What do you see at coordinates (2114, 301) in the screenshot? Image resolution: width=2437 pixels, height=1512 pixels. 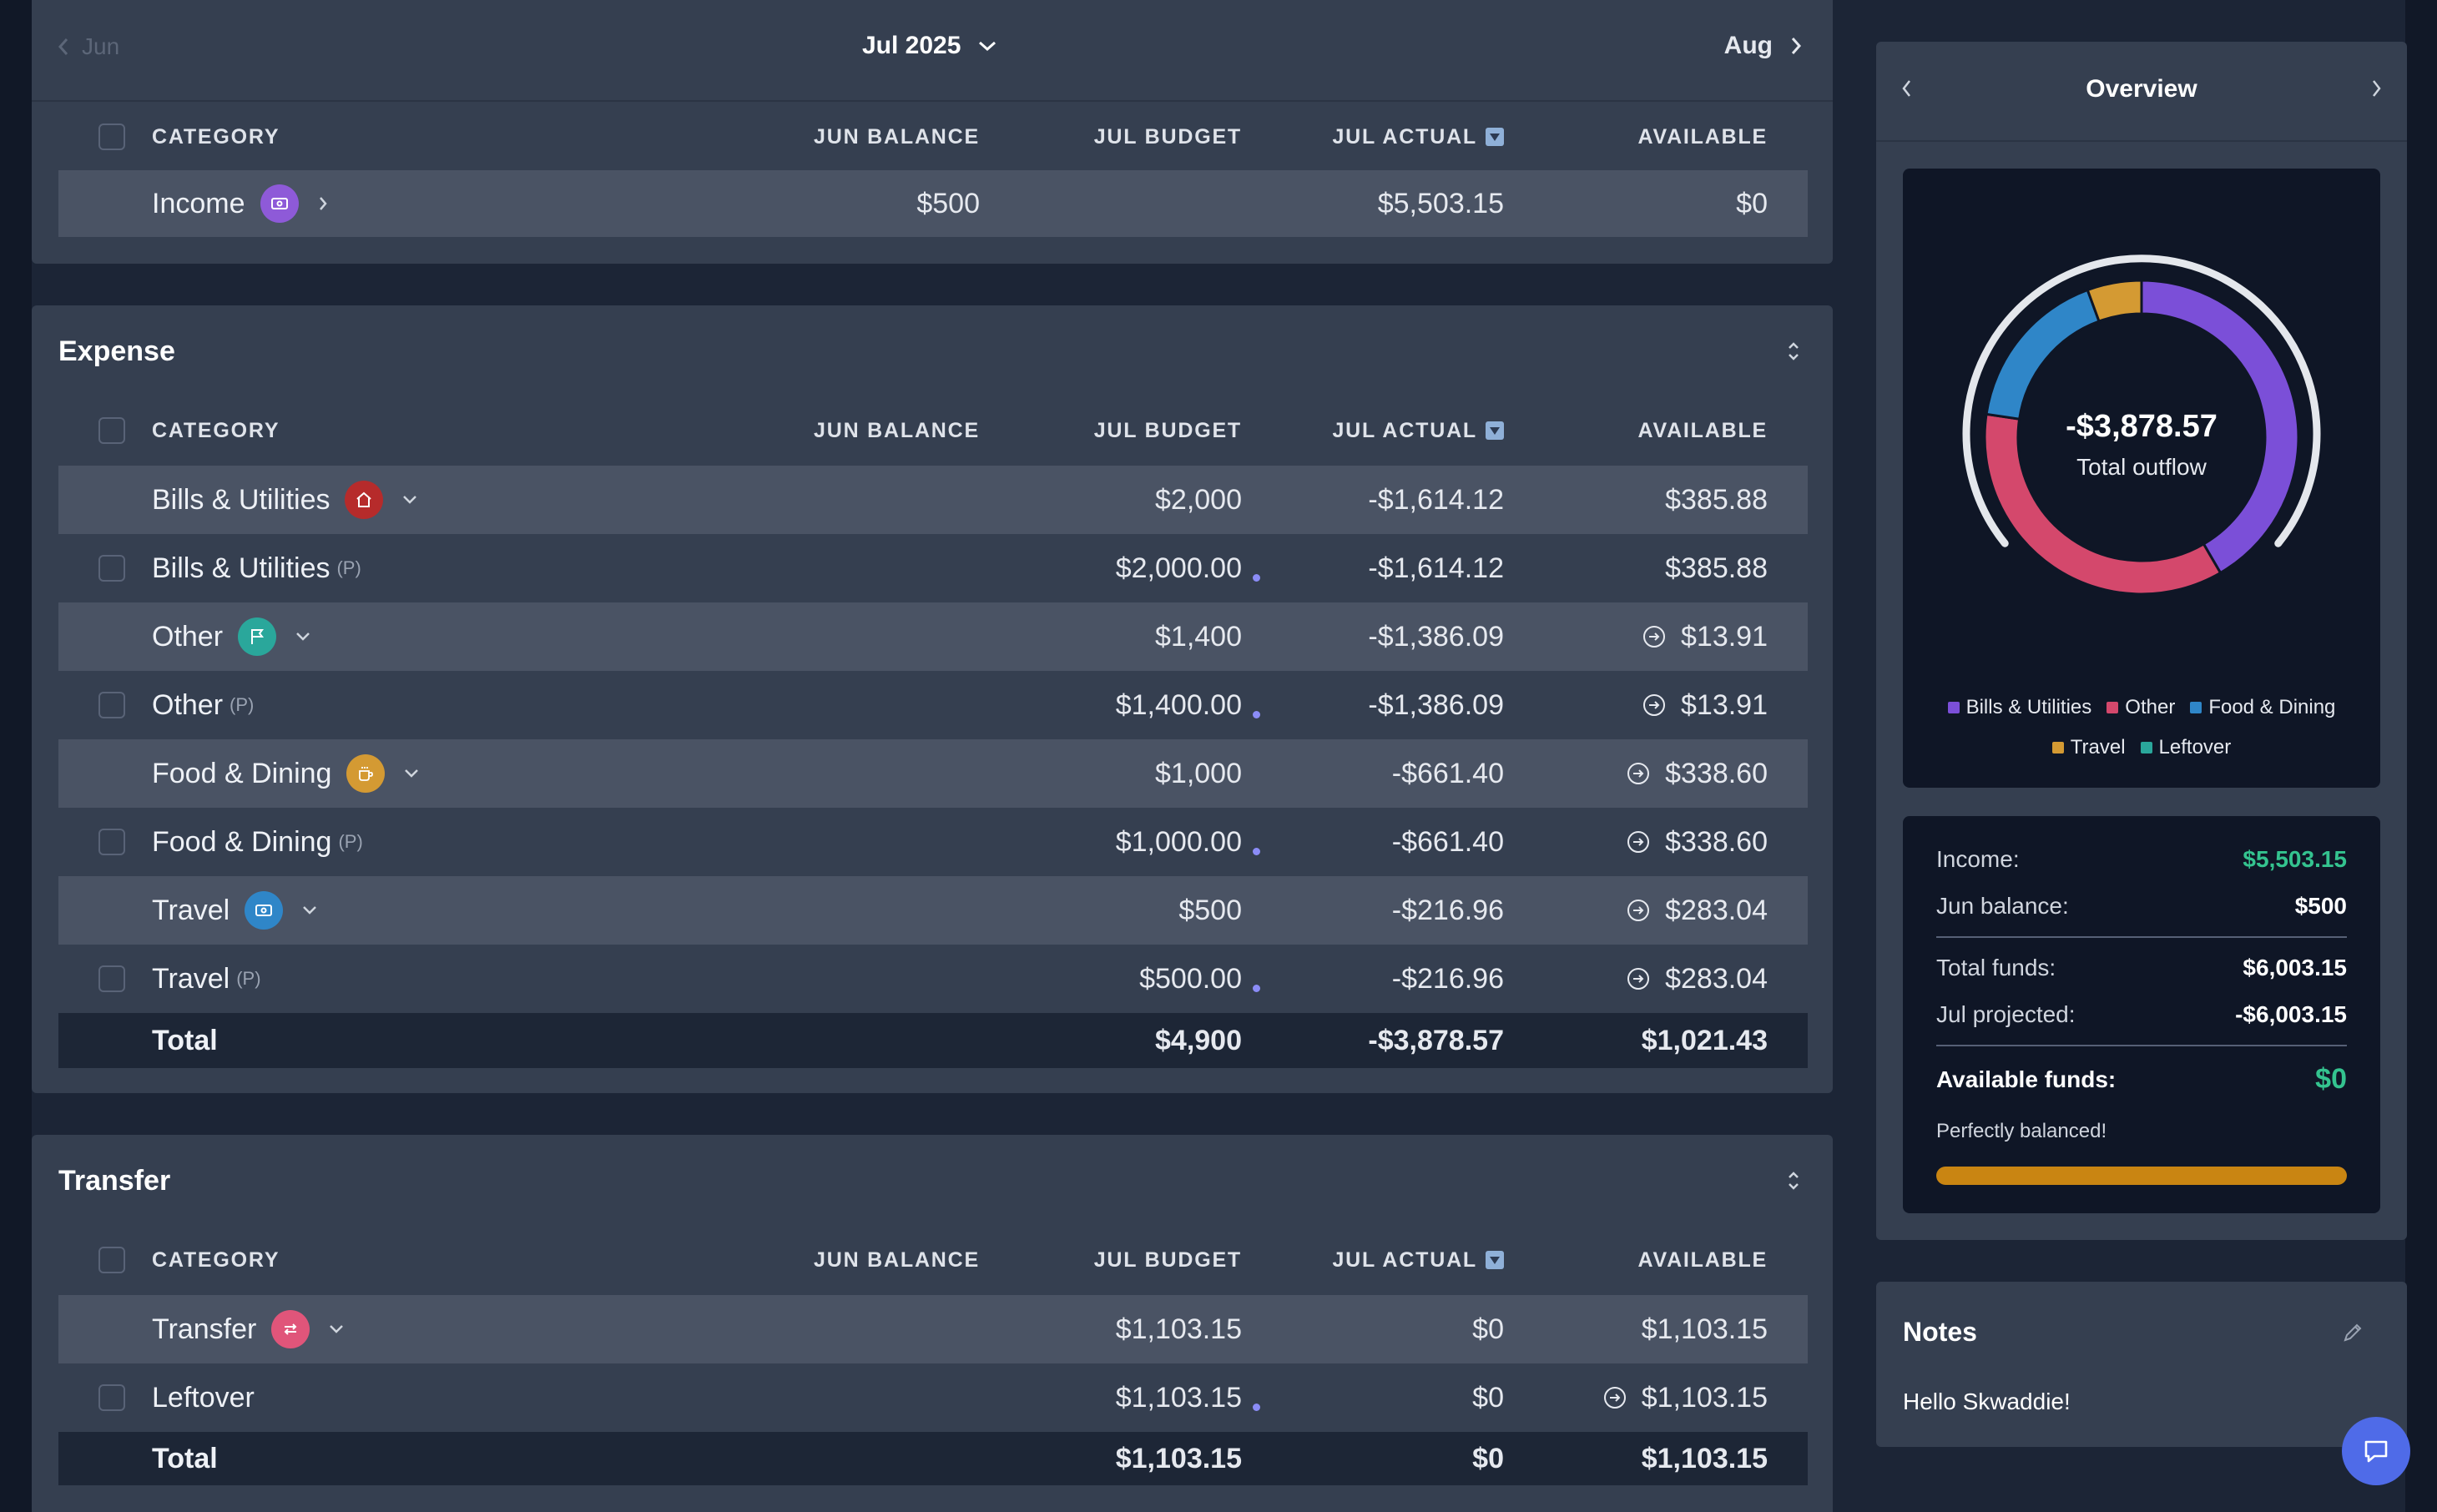 I see `donut-segment-travel` at bounding box center [2114, 301].